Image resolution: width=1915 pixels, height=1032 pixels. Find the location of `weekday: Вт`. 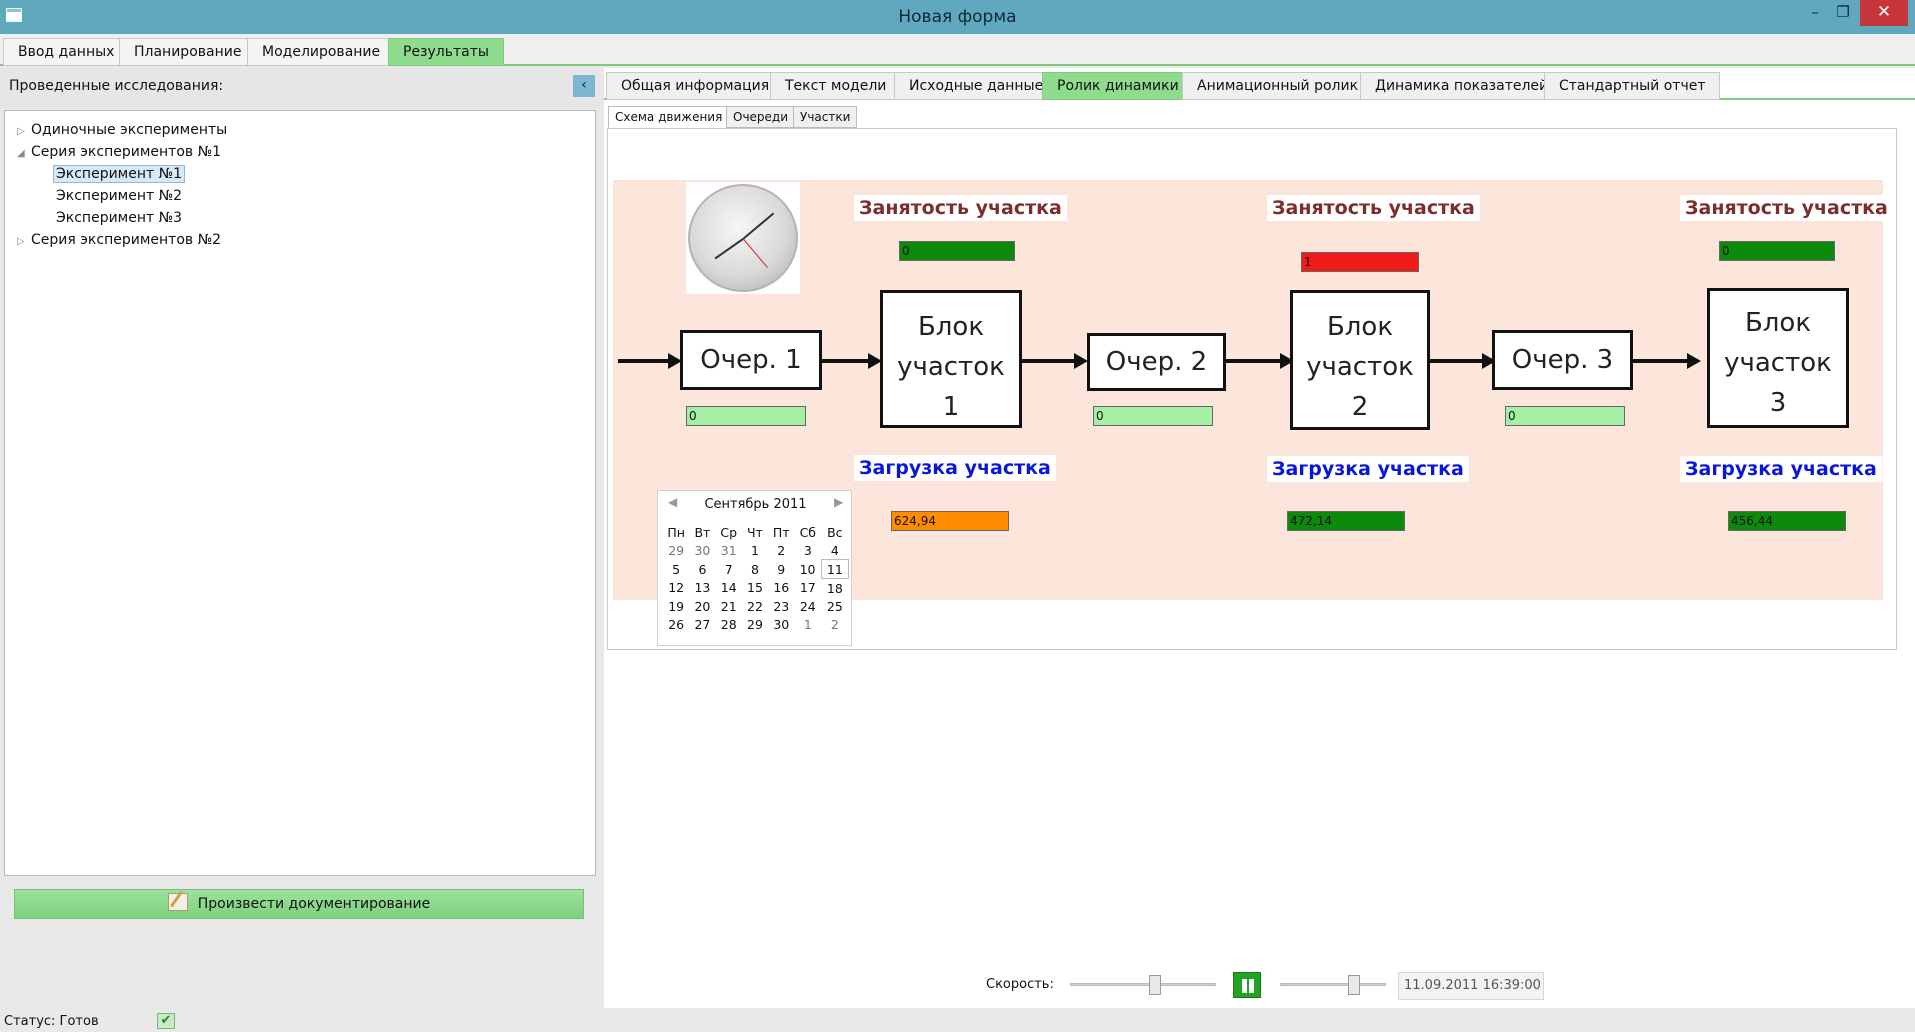

weekday: Вт is located at coordinates (702, 532).